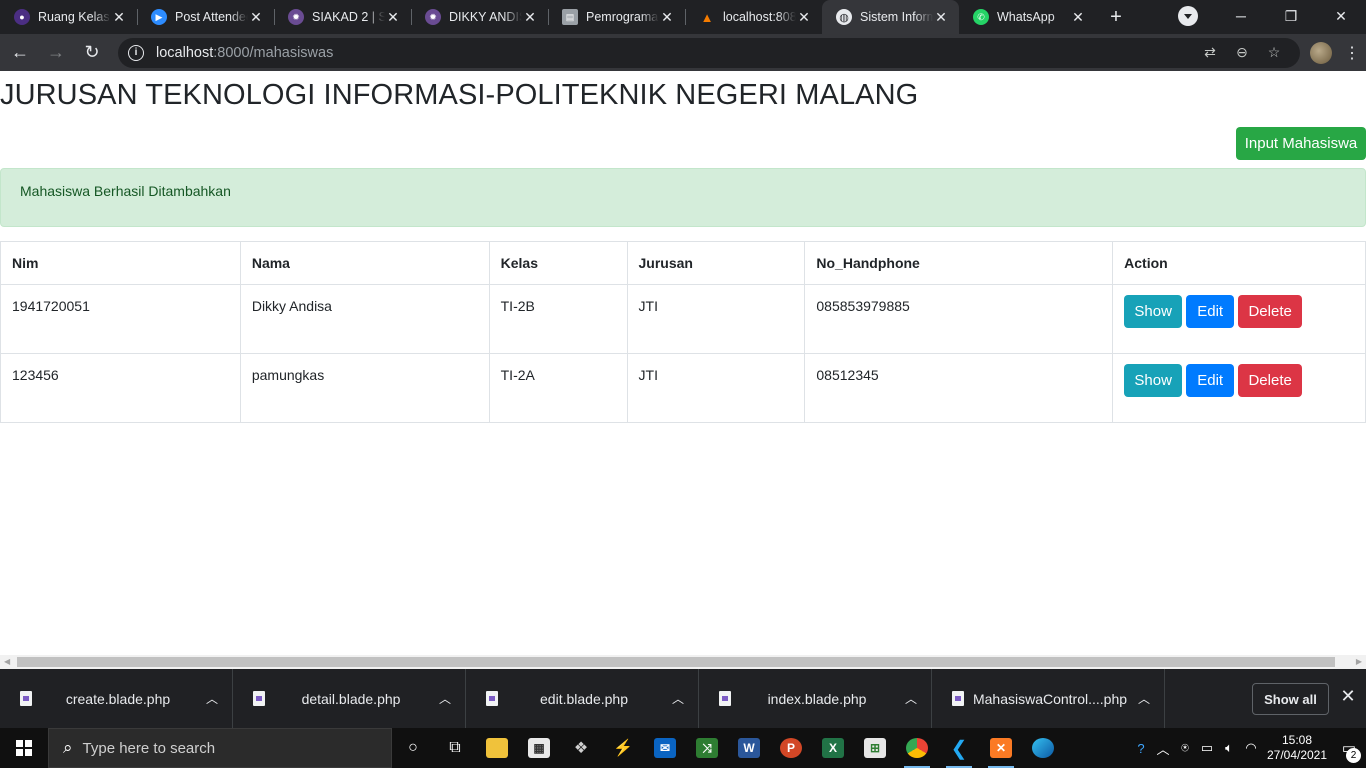  I want to click on app-icon: ⤨, so click(707, 748).